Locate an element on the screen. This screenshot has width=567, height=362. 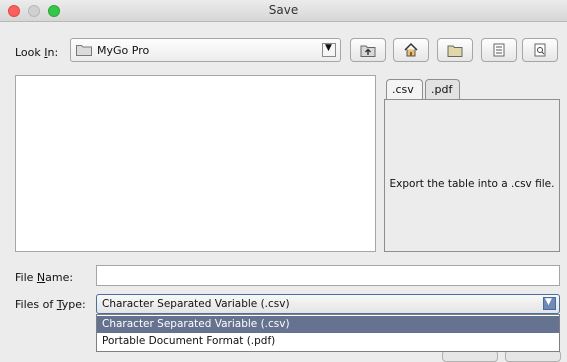
window-title: Save is located at coordinates (283, 10).